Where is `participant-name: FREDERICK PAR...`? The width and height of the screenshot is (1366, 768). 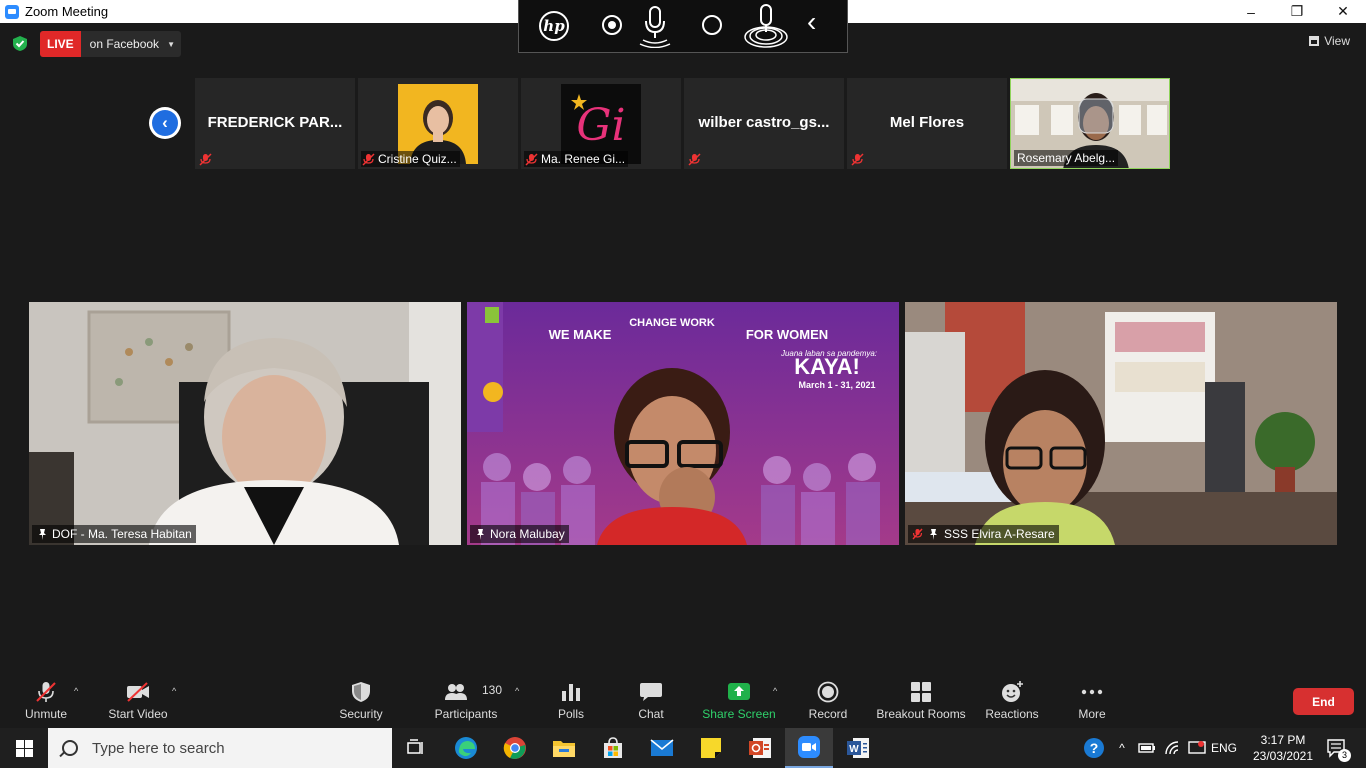 participant-name: FREDERICK PAR... is located at coordinates (275, 122).